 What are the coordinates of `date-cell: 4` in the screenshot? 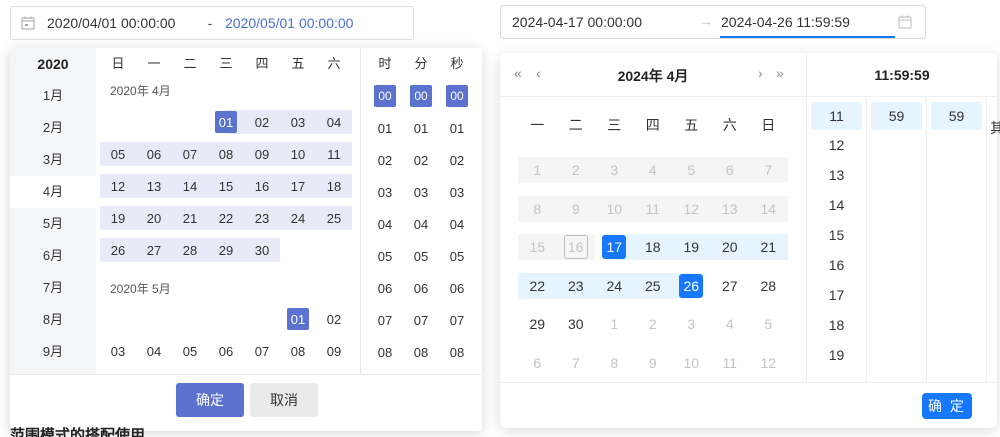 It's located at (730, 324).